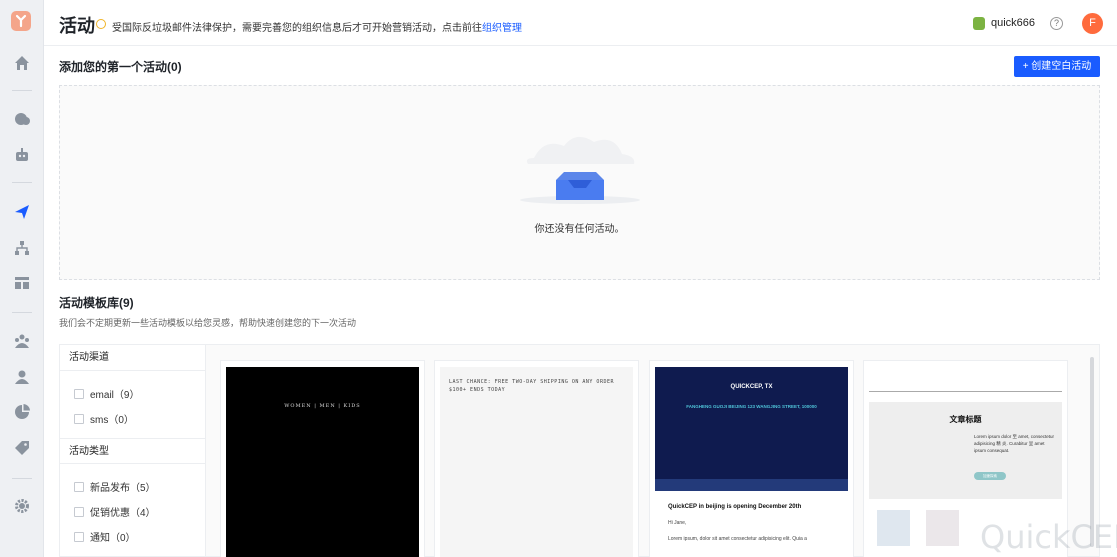  What do you see at coordinates (21, 21) in the screenshot?
I see `app-logo-icon` at bounding box center [21, 21].